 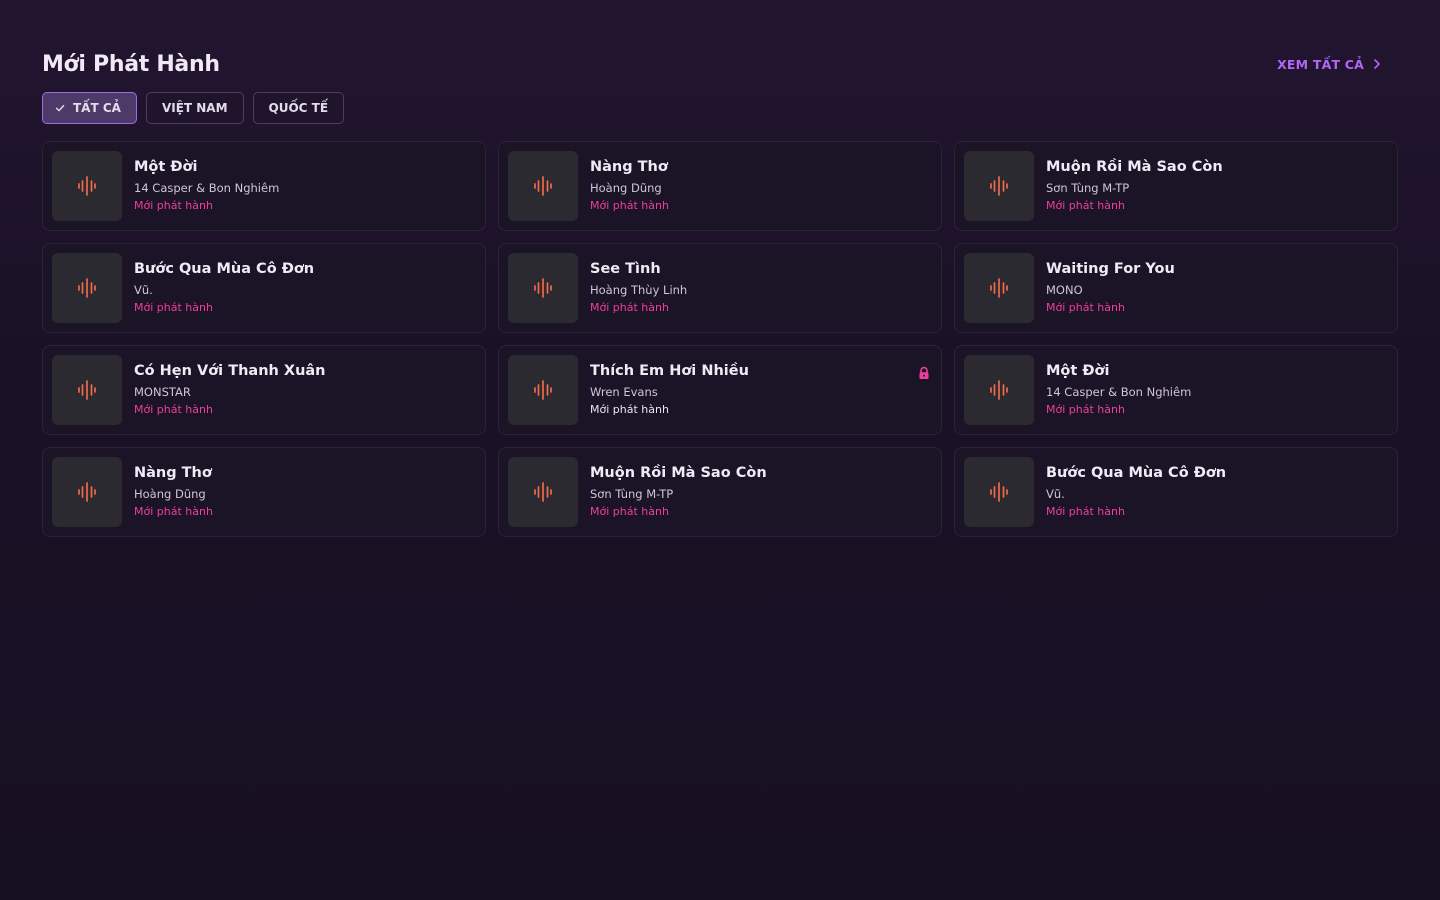 I want to click on song-artist: MONSTAR, so click(x=162, y=391).